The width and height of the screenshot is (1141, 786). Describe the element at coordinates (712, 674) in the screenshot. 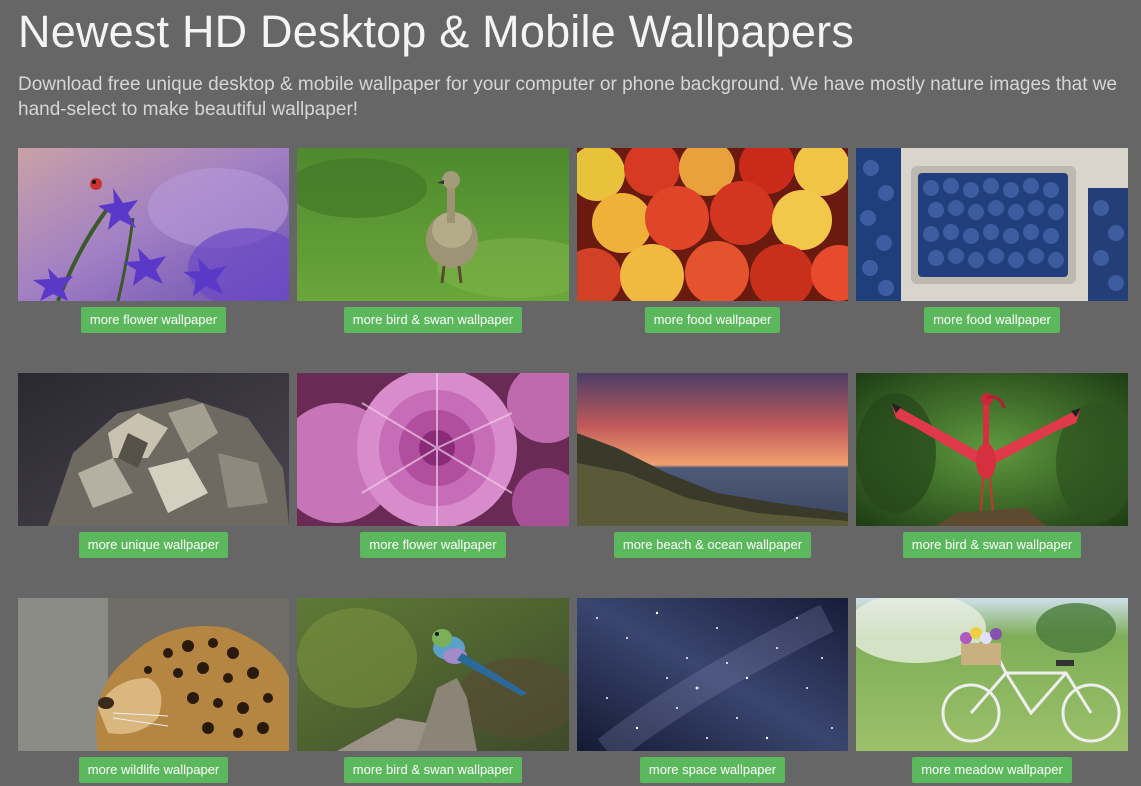

I see `wallpaper-thumbnail-milky-way` at that location.